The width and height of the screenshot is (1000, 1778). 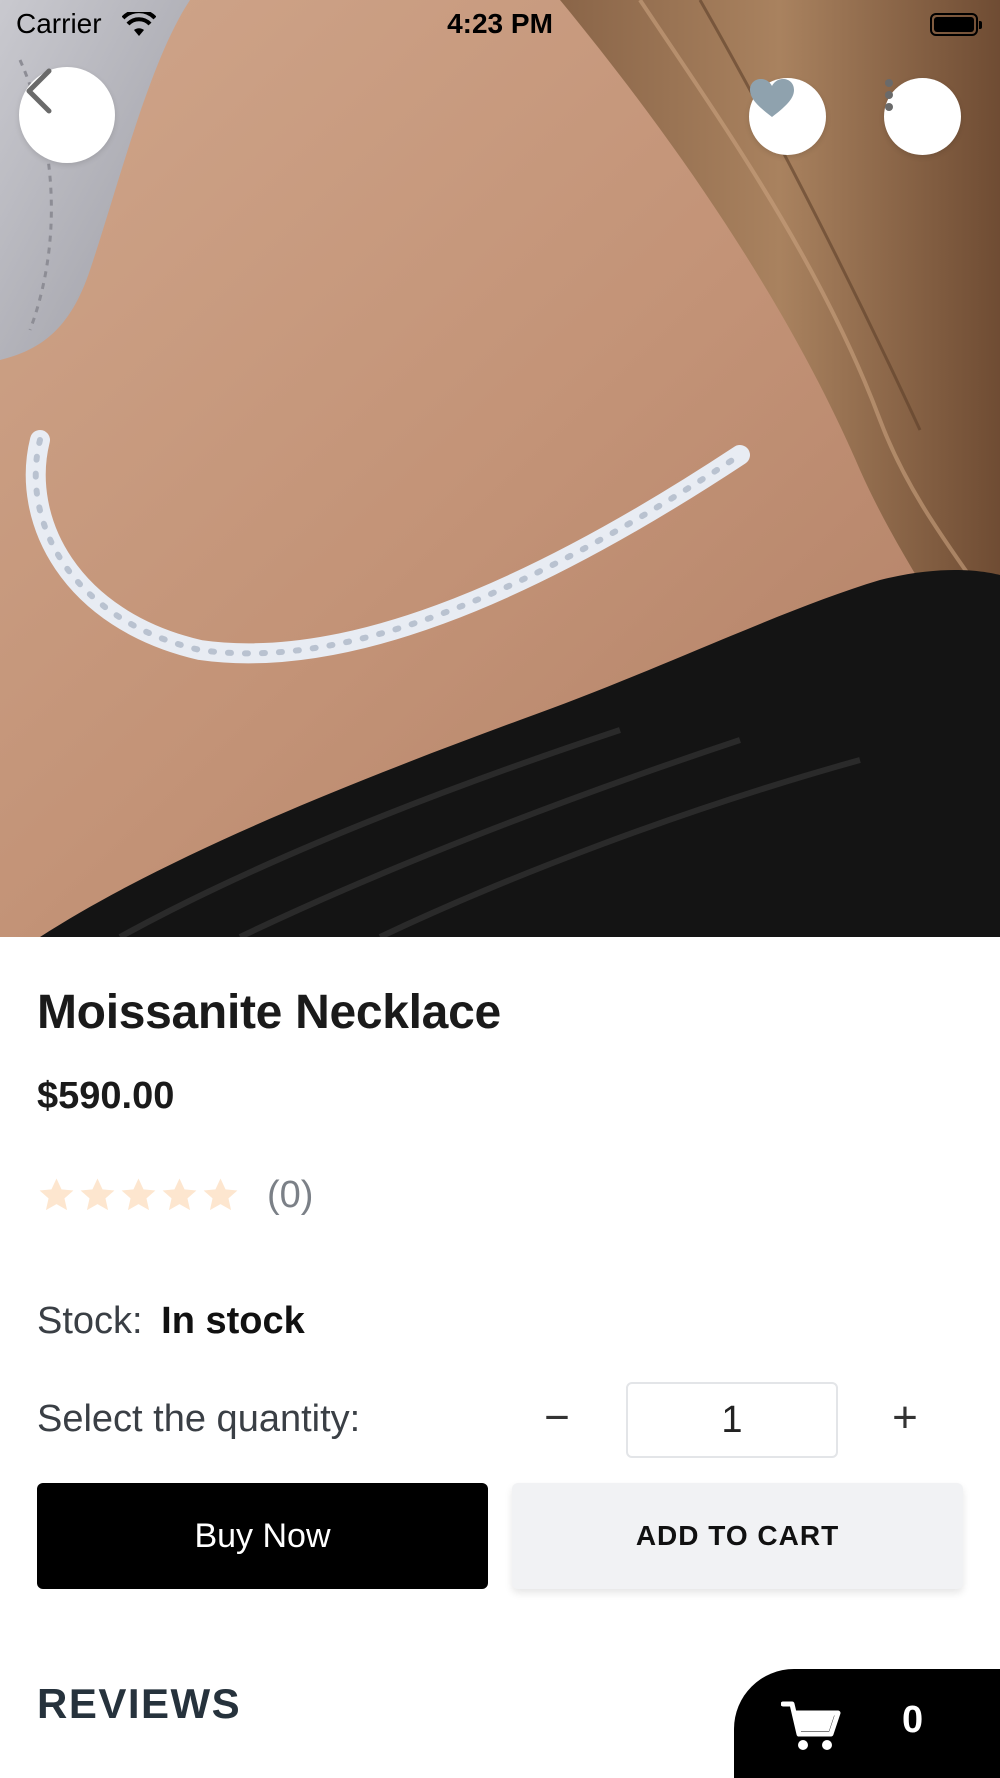 What do you see at coordinates (262, 1536) in the screenshot?
I see `buy-now-button: Buy Now` at bounding box center [262, 1536].